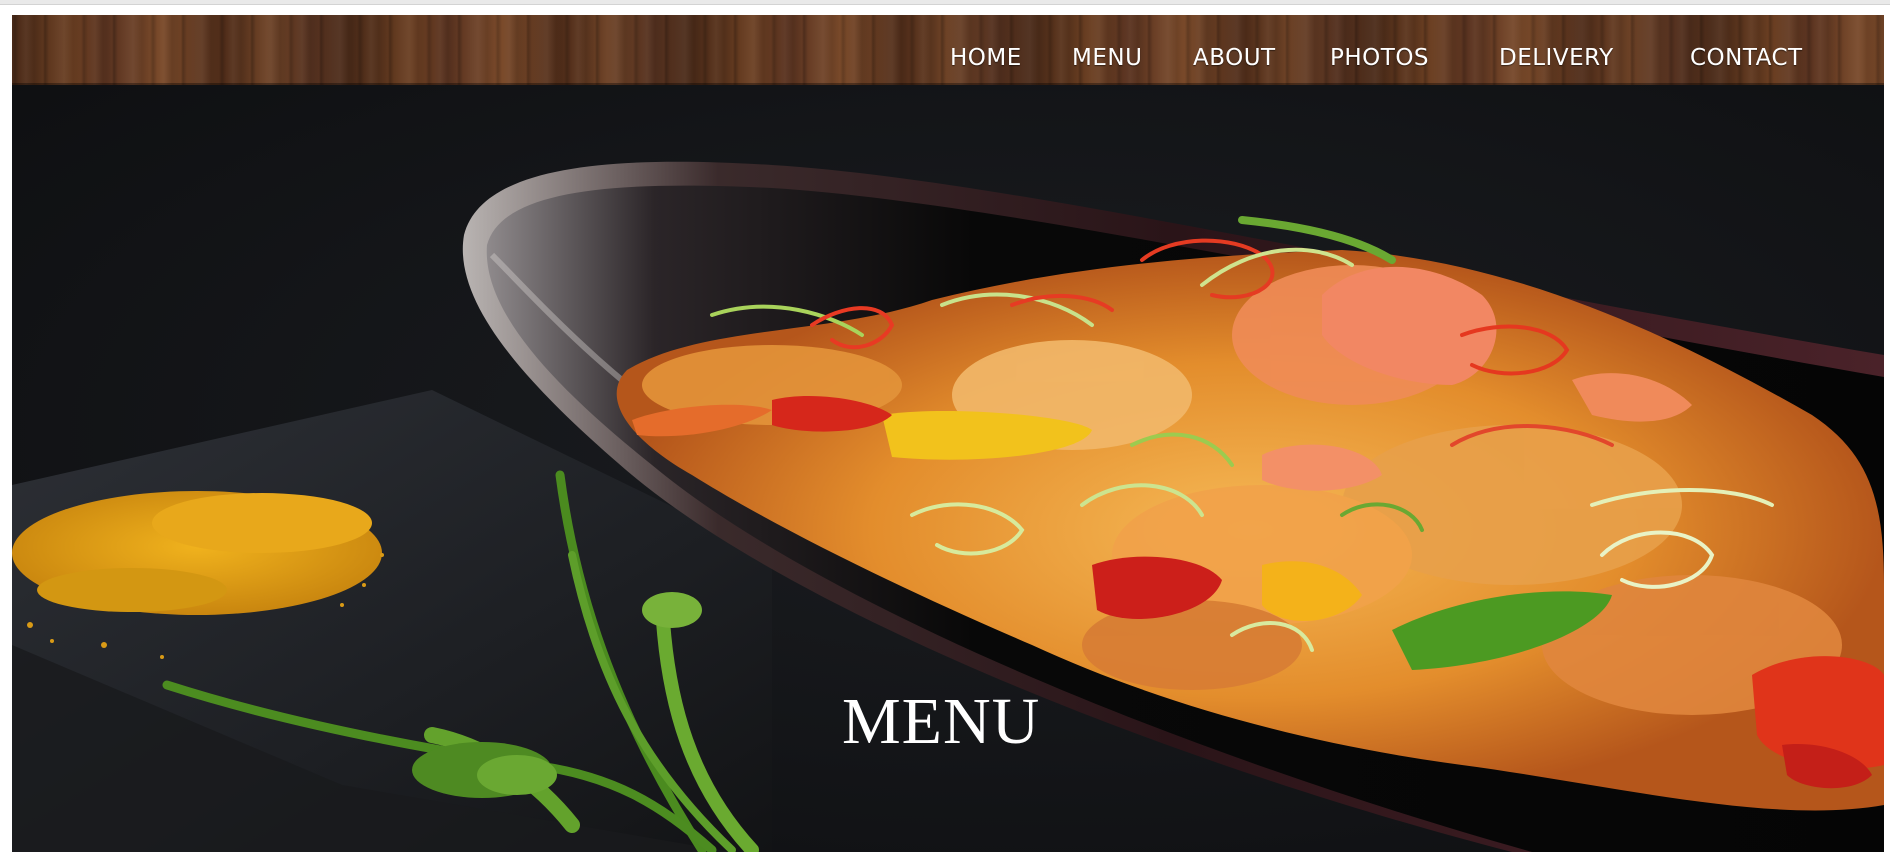 The height and width of the screenshot is (852, 1890). I want to click on hero-title: MENU, so click(941, 721).